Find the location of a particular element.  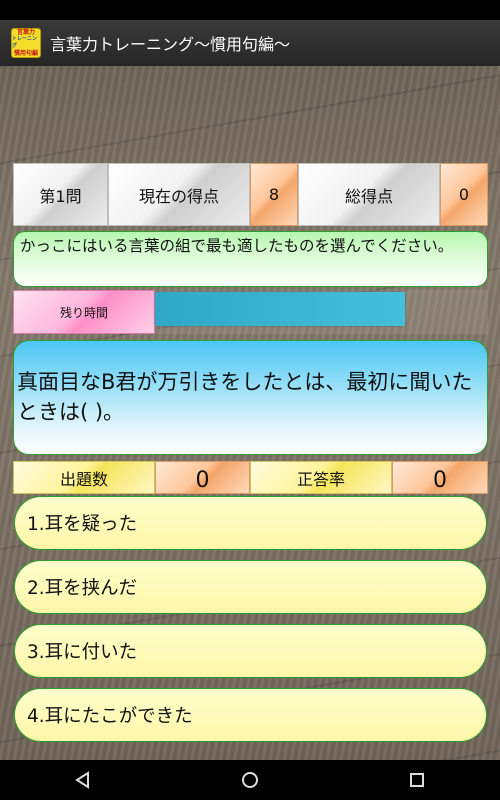

app-logo-icon: 言葉力 トレーニング 慣用句編 is located at coordinates (26, 43).